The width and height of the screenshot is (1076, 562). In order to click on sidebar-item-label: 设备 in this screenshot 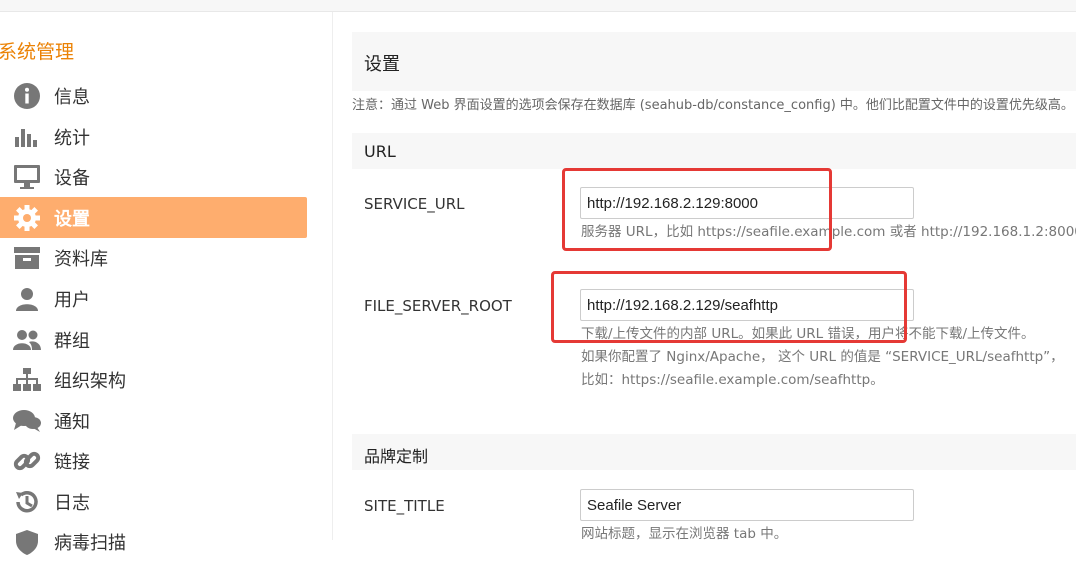, I will do `click(72, 178)`.